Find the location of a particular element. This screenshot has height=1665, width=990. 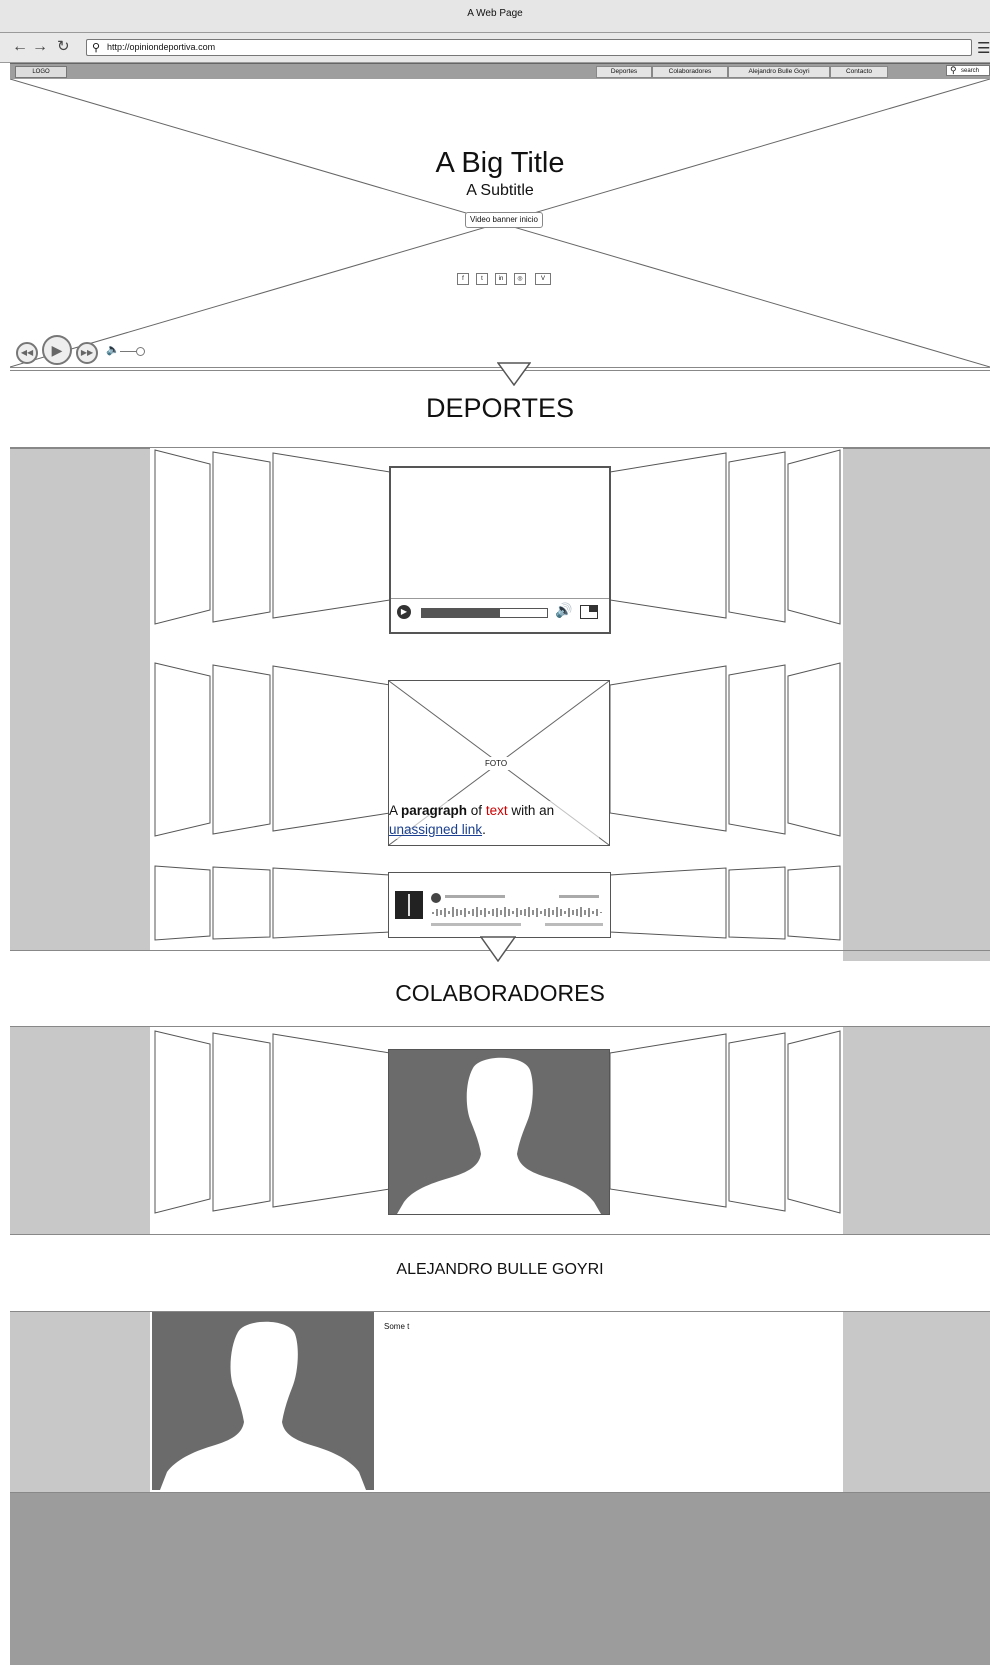

instagram-icon: ◎ is located at coordinates (520, 279).